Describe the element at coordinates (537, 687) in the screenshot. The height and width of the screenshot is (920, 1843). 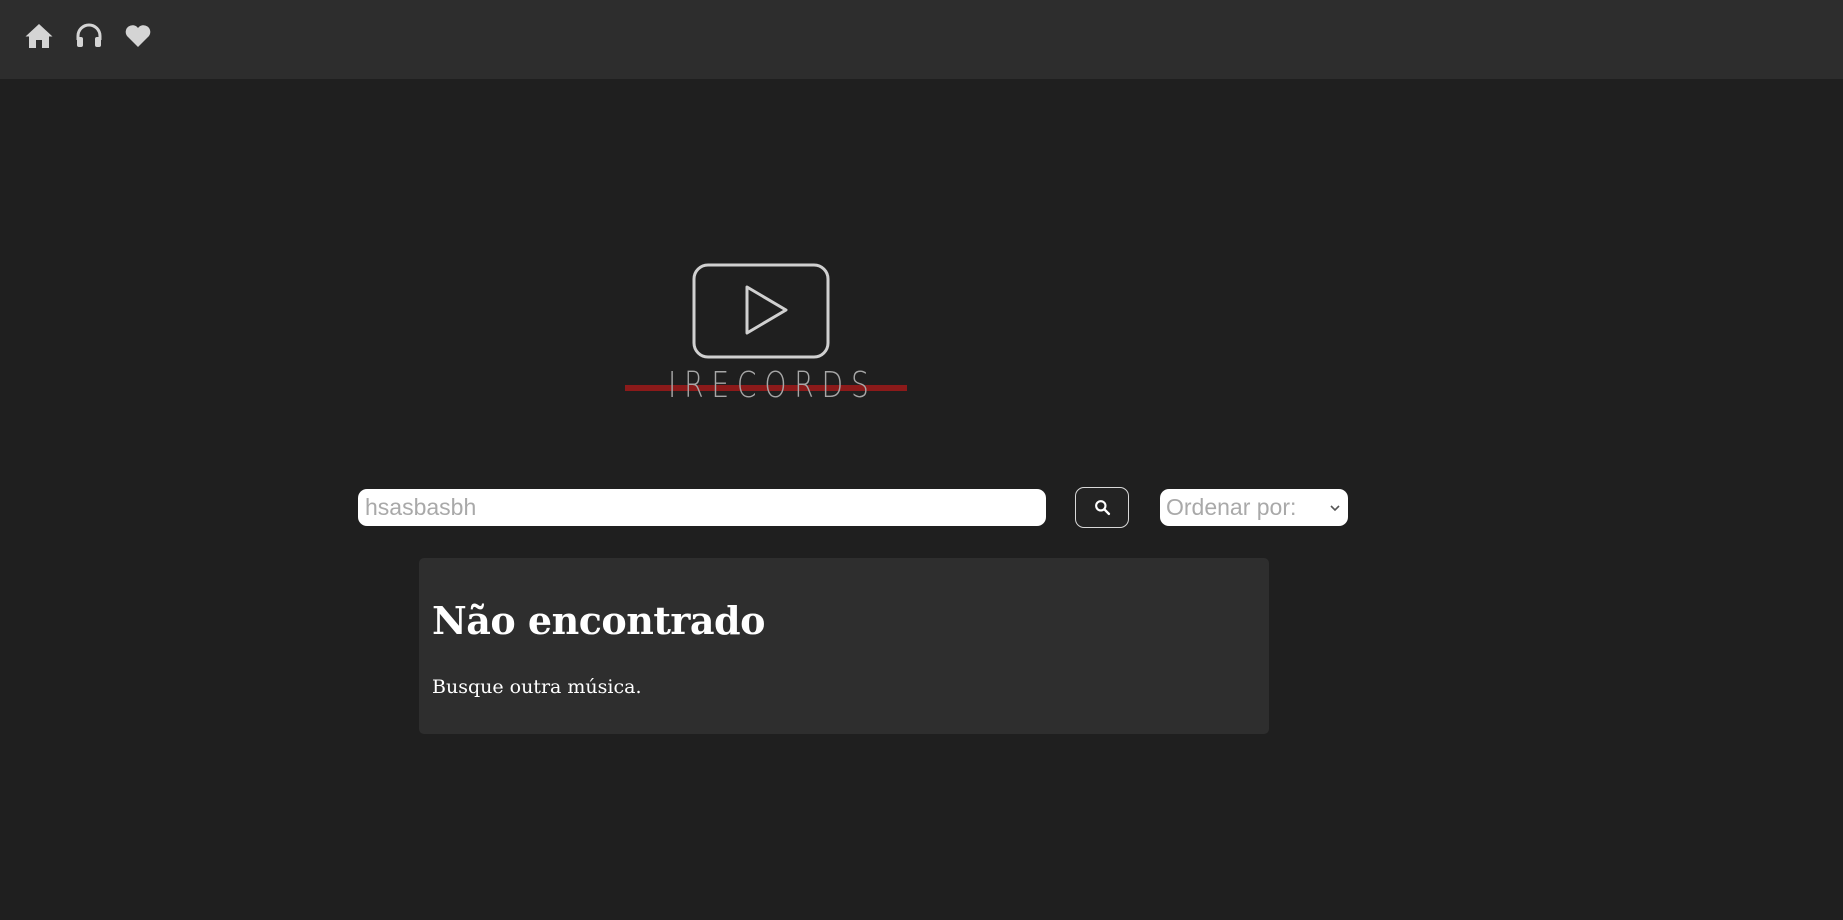
I see `not-found-message: Busque outra música.` at that location.